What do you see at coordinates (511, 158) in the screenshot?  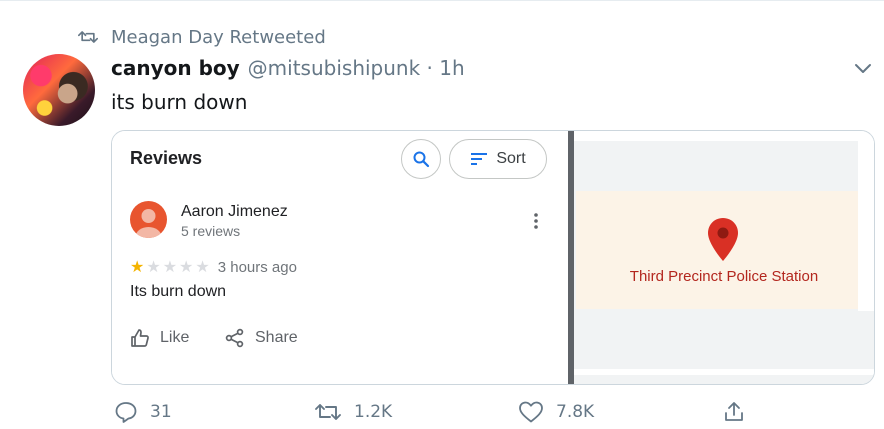 I see `sort-label: Sort` at bounding box center [511, 158].